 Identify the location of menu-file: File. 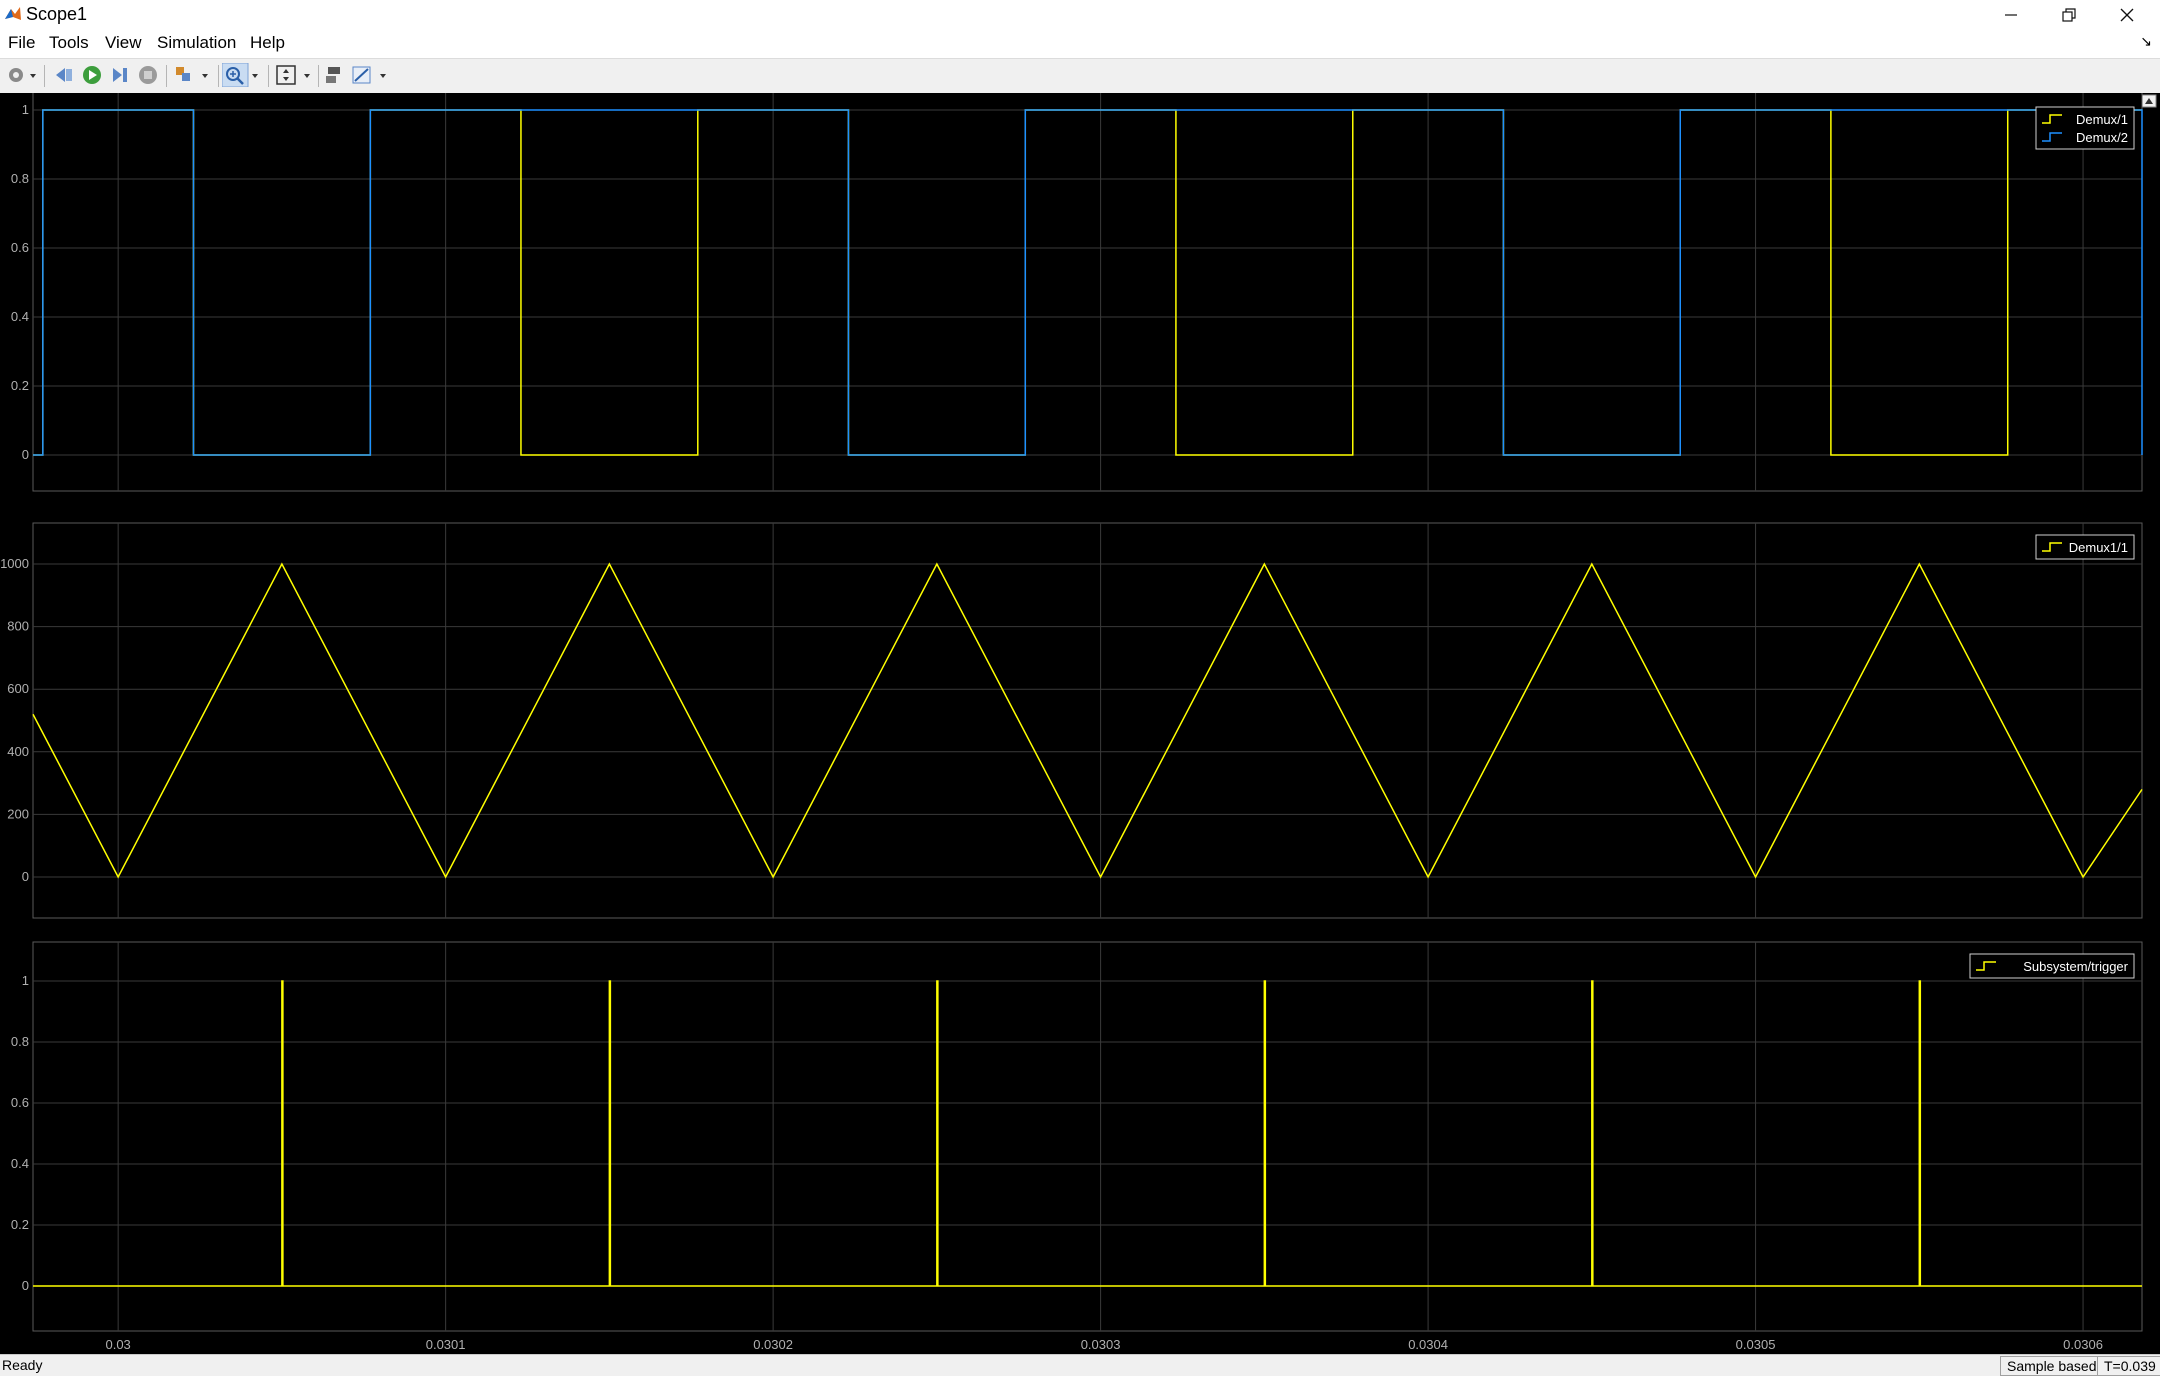
(21, 43).